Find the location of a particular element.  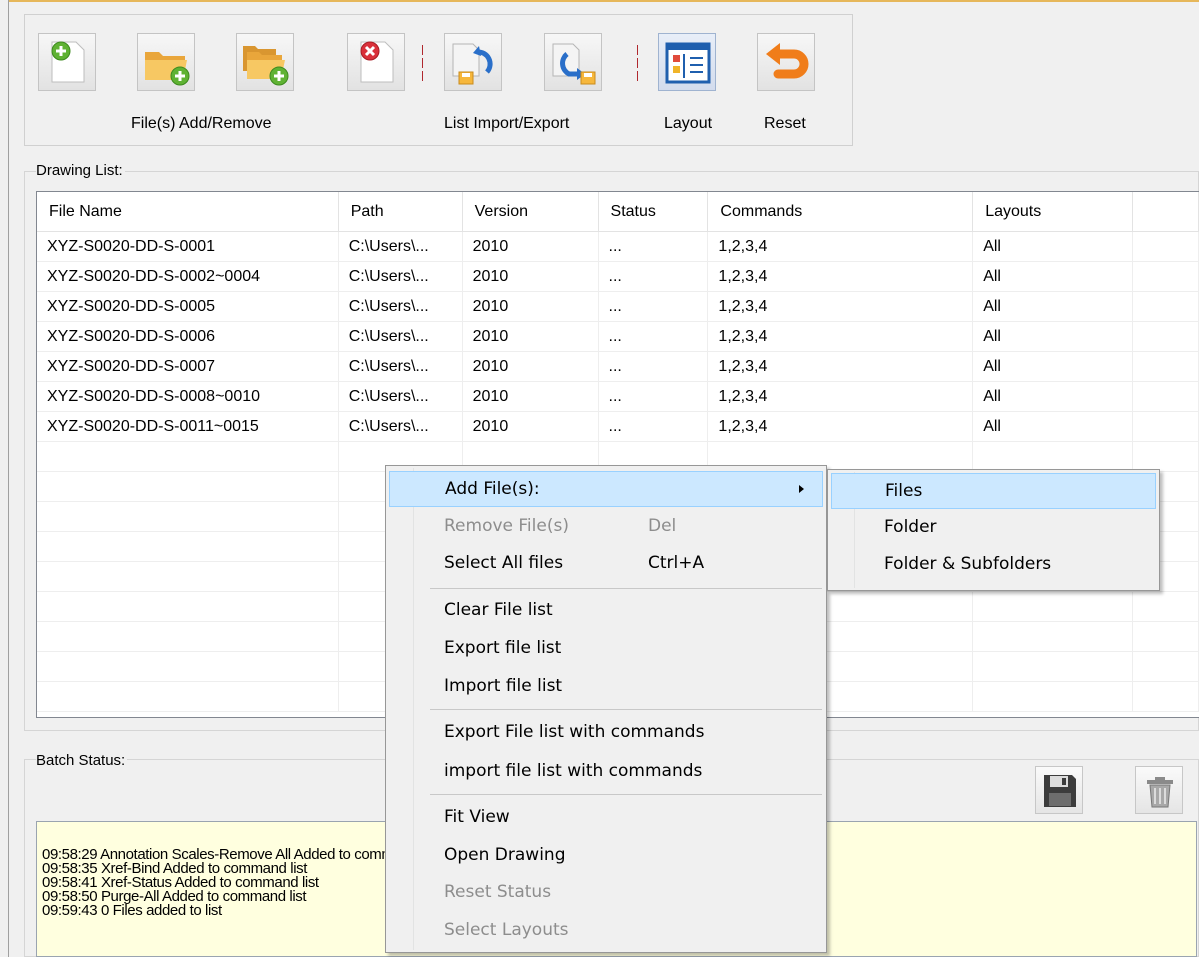

import-list-icon is located at coordinates (472, 64).